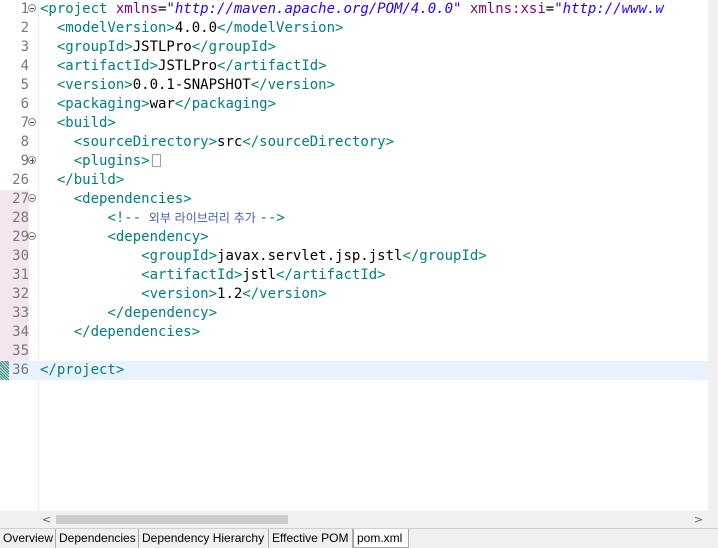 The image size is (718, 548). Describe the element at coordinates (14, 351) in the screenshot. I see `line-number: 35` at that location.